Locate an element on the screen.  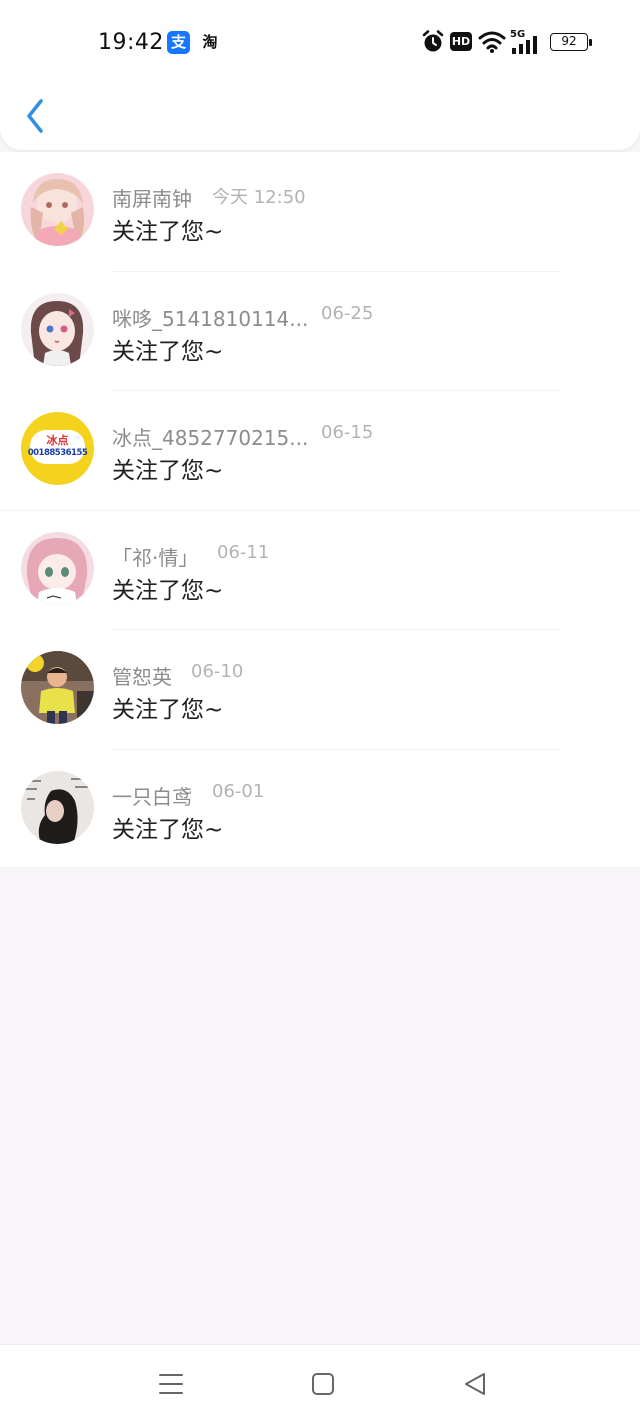
notification-time: 06-01 is located at coordinates (238, 791).